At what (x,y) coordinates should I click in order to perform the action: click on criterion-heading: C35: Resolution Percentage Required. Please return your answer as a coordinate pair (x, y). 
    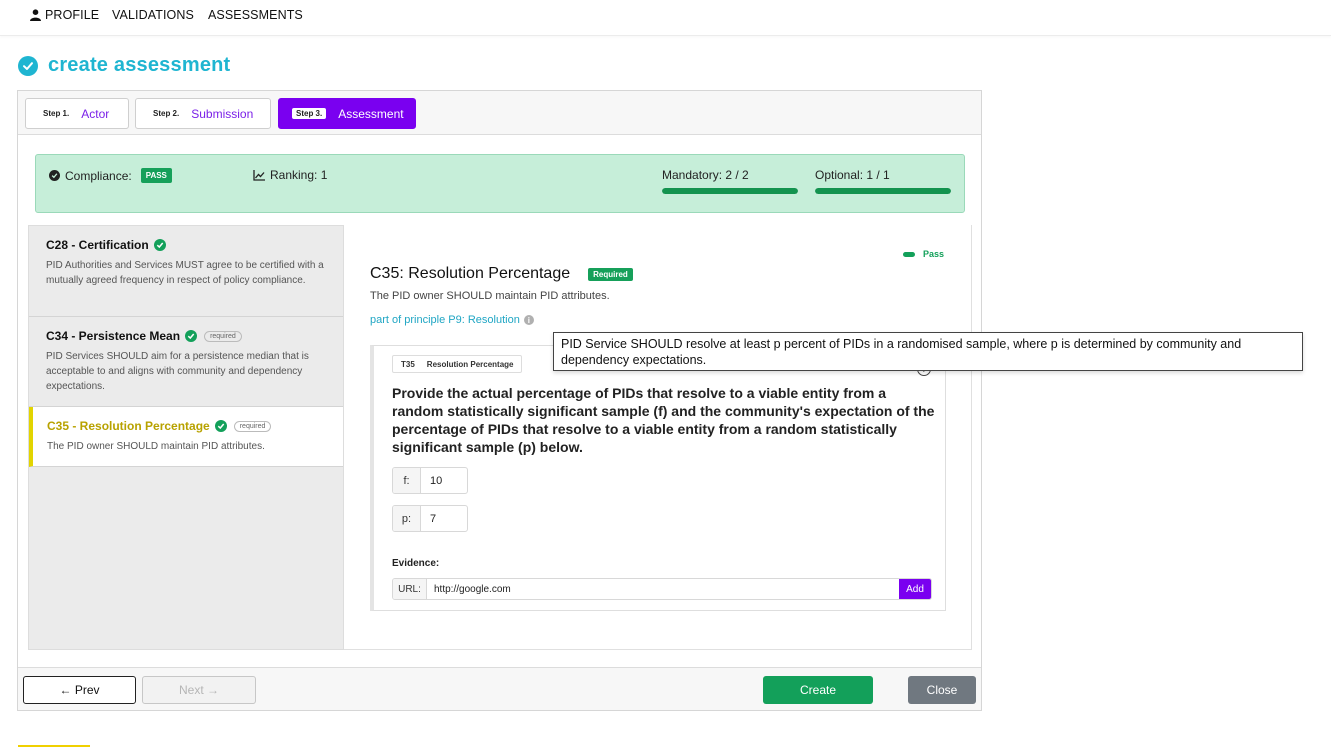
    Looking at the image, I should click on (501, 274).